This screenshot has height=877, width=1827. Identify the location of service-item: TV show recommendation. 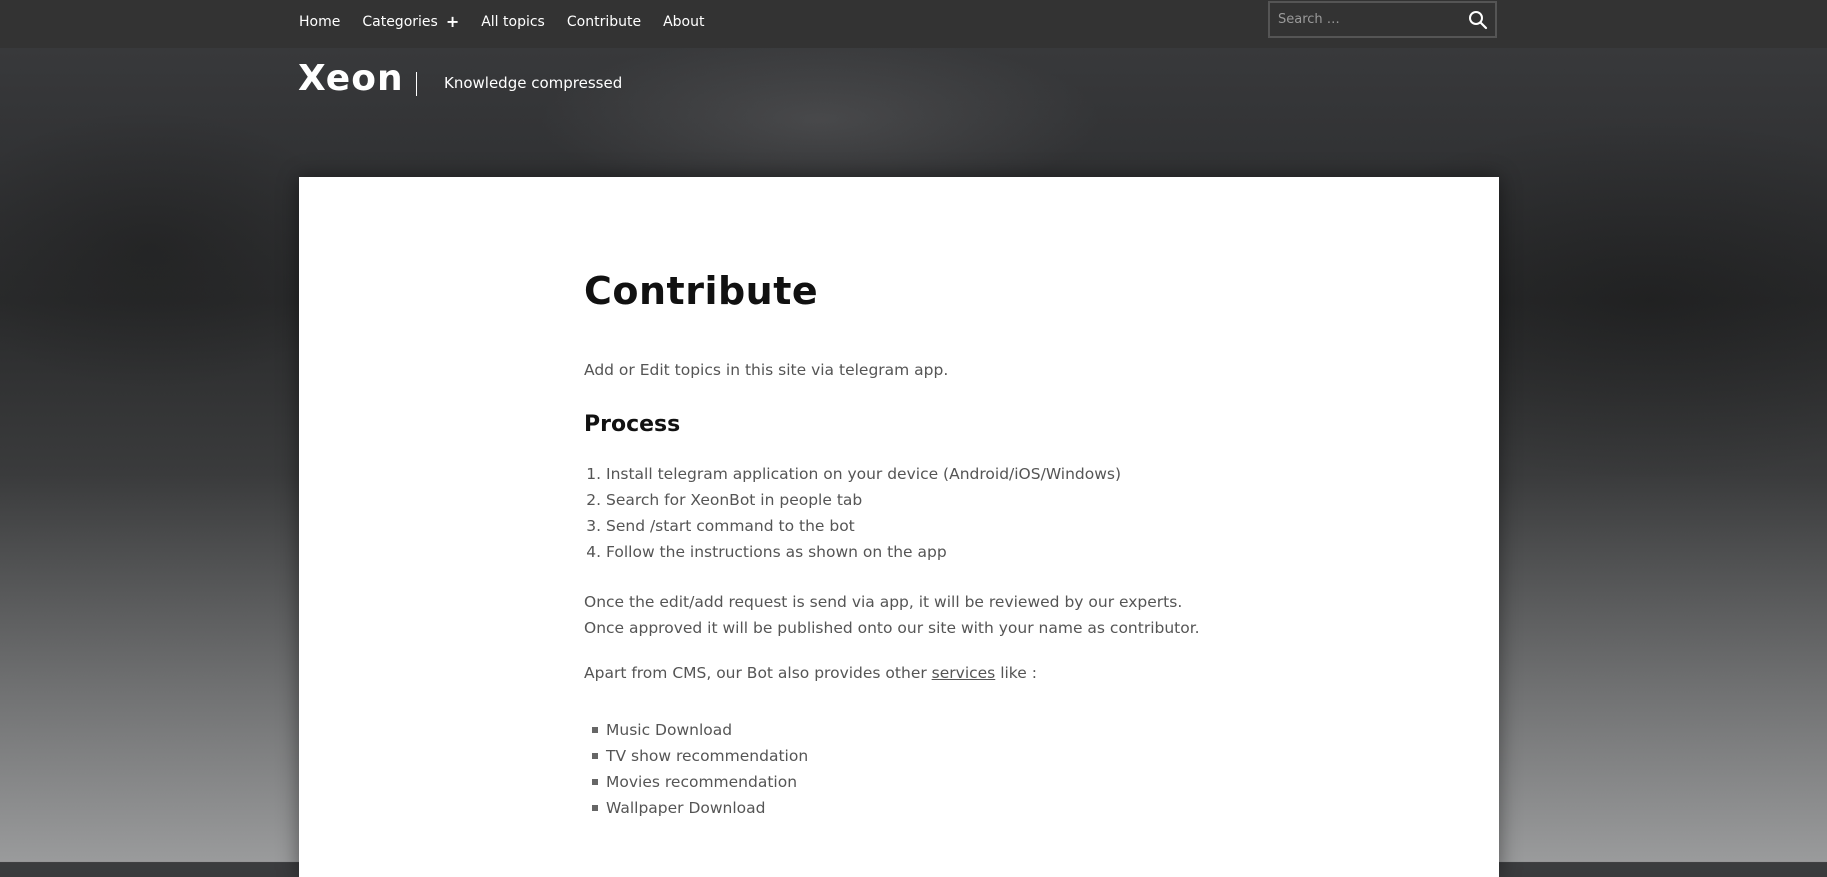
(699, 756).